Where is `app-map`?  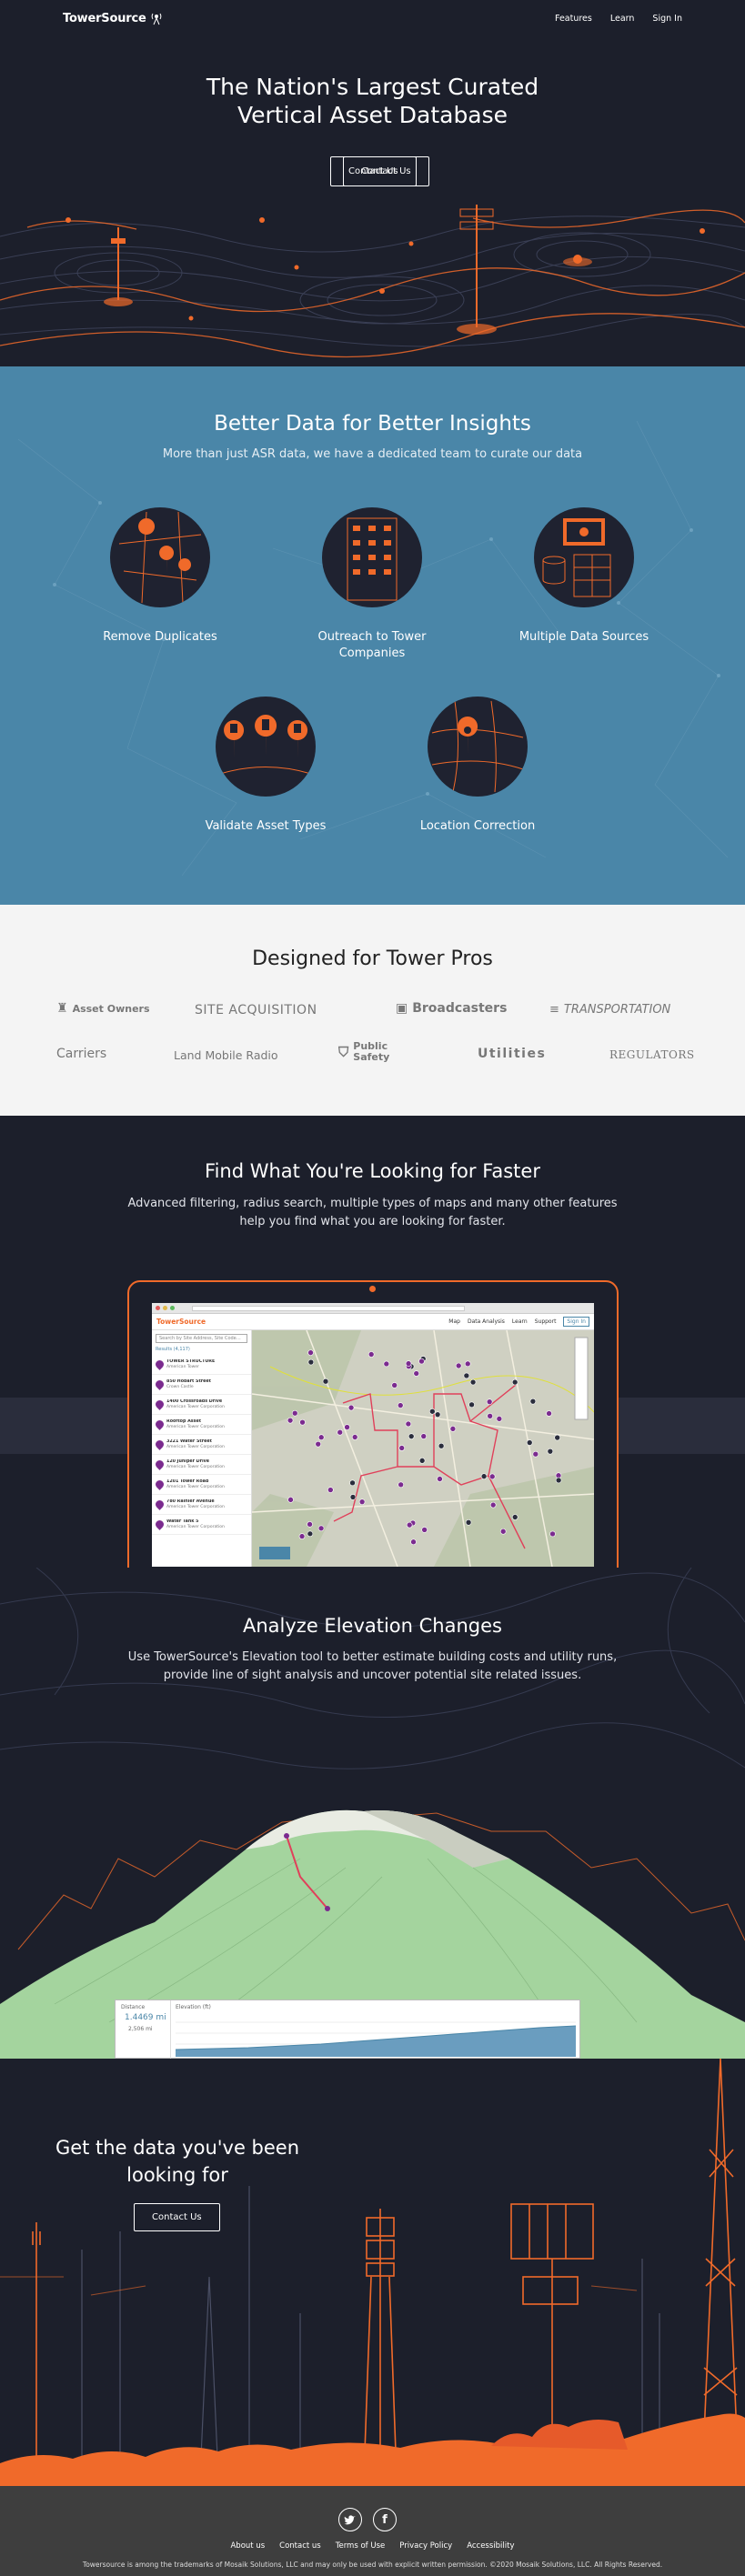
app-map is located at coordinates (423, 1448).